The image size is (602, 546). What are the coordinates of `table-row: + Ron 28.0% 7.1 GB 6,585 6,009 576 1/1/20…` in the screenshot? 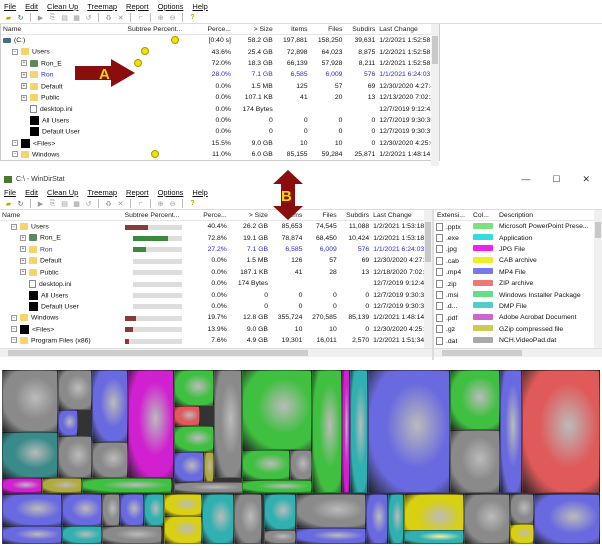 It's located at (220, 74).